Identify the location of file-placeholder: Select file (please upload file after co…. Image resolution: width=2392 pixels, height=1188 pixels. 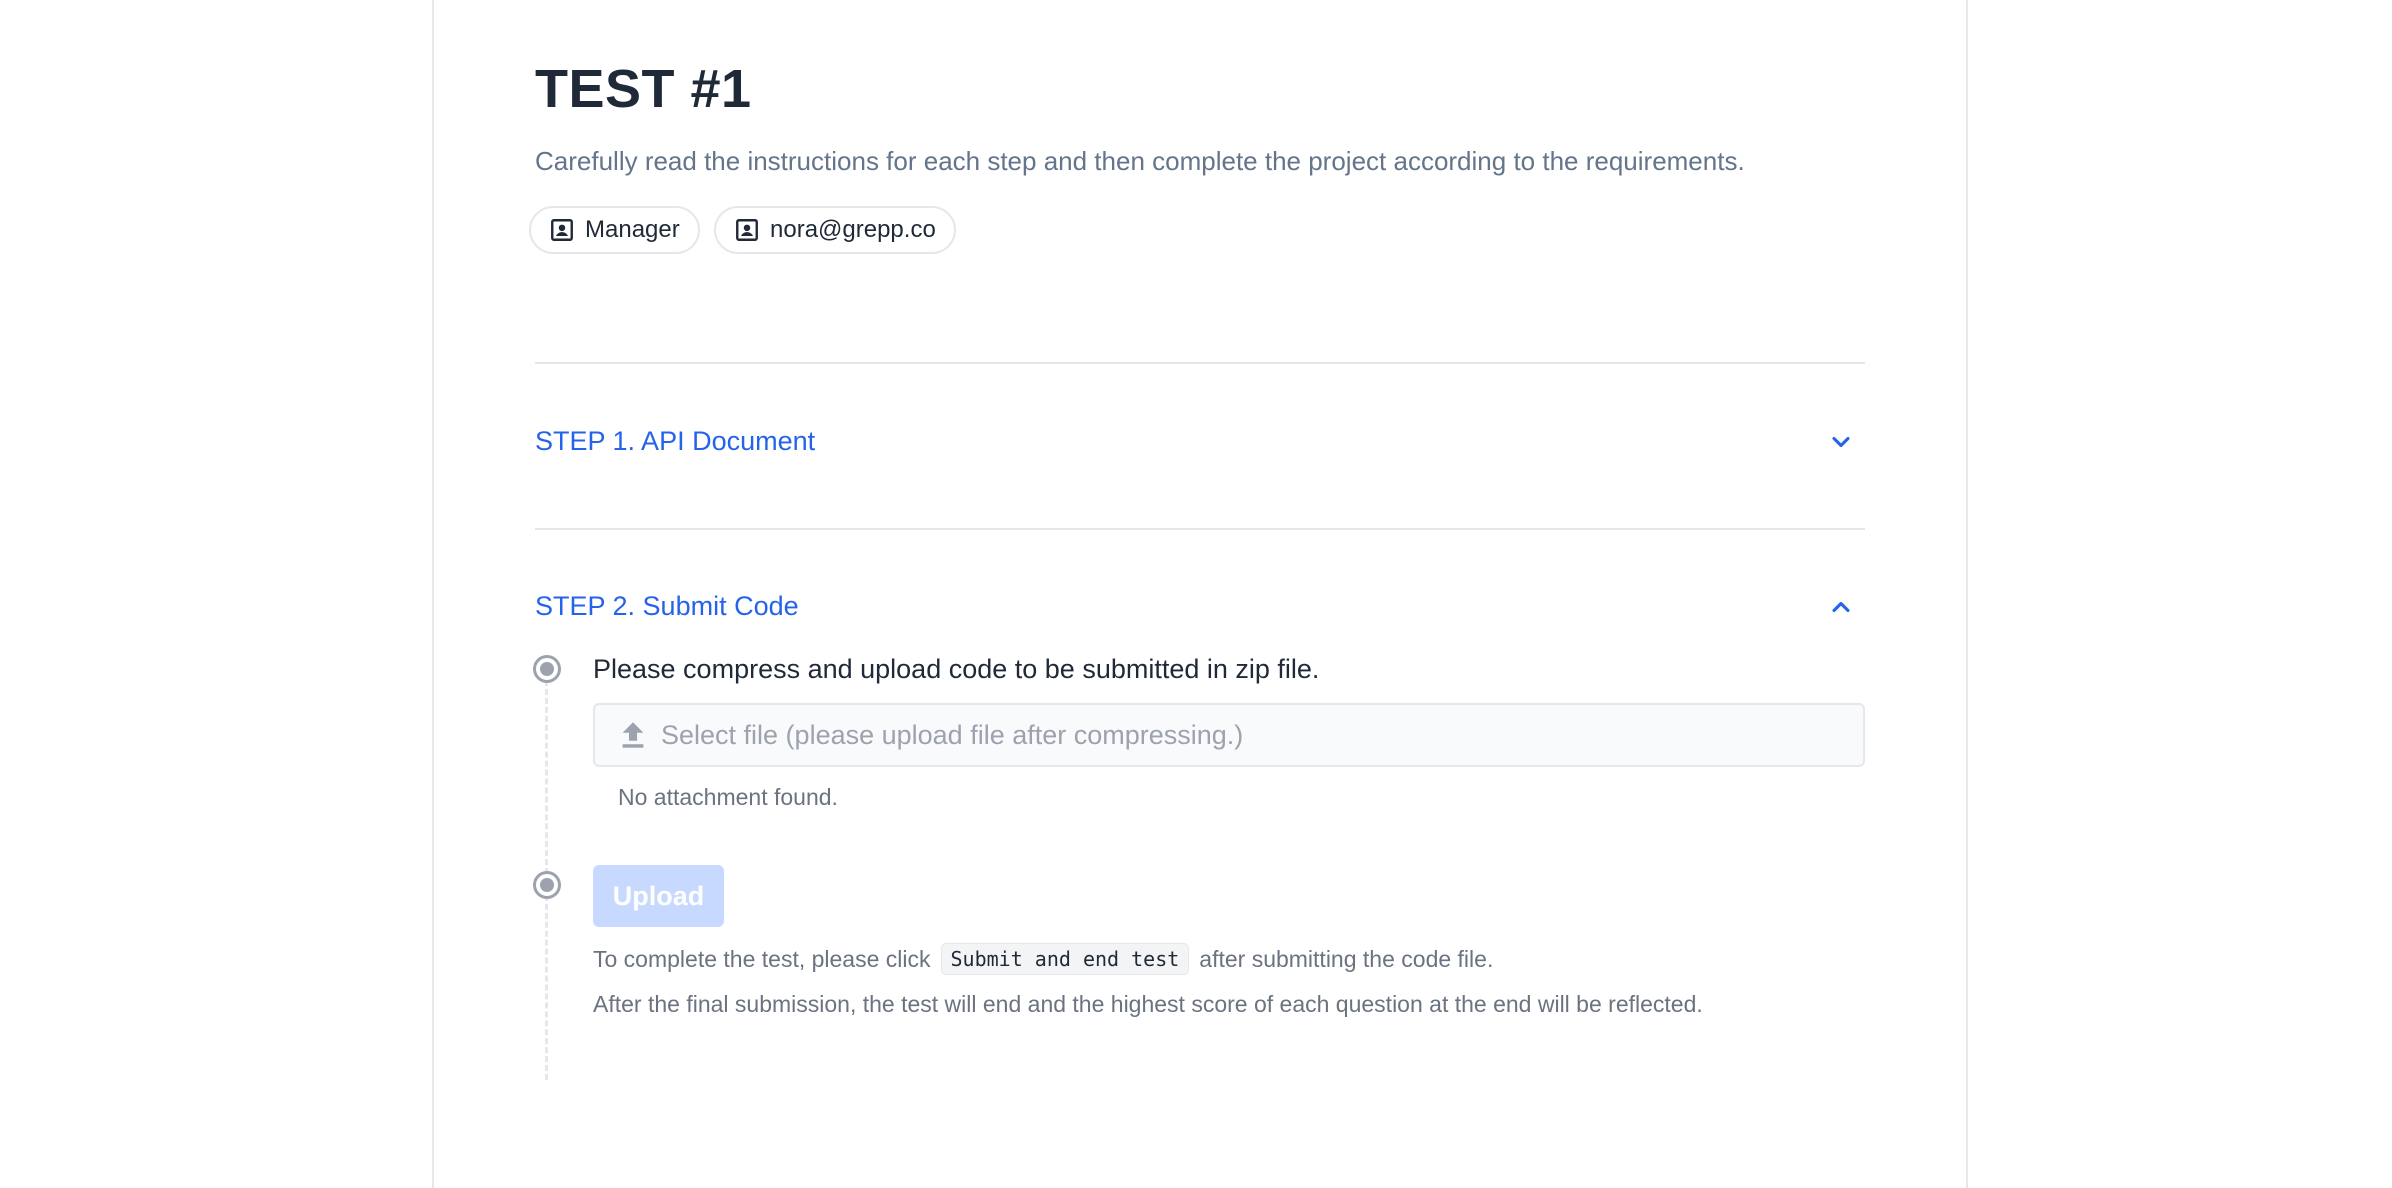
(952, 734).